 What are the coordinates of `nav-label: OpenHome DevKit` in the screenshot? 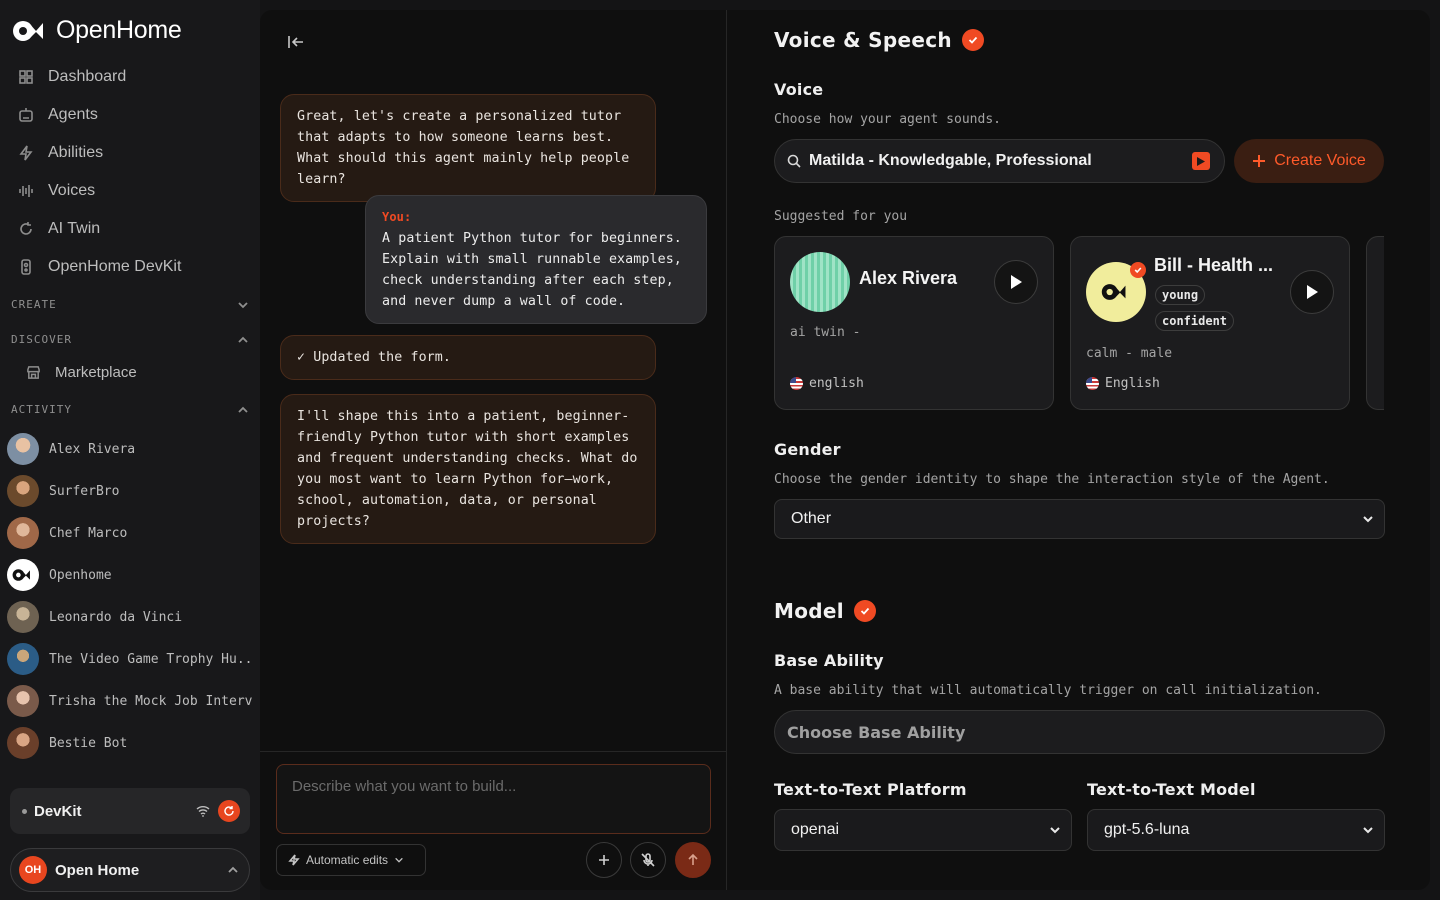 It's located at (115, 266).